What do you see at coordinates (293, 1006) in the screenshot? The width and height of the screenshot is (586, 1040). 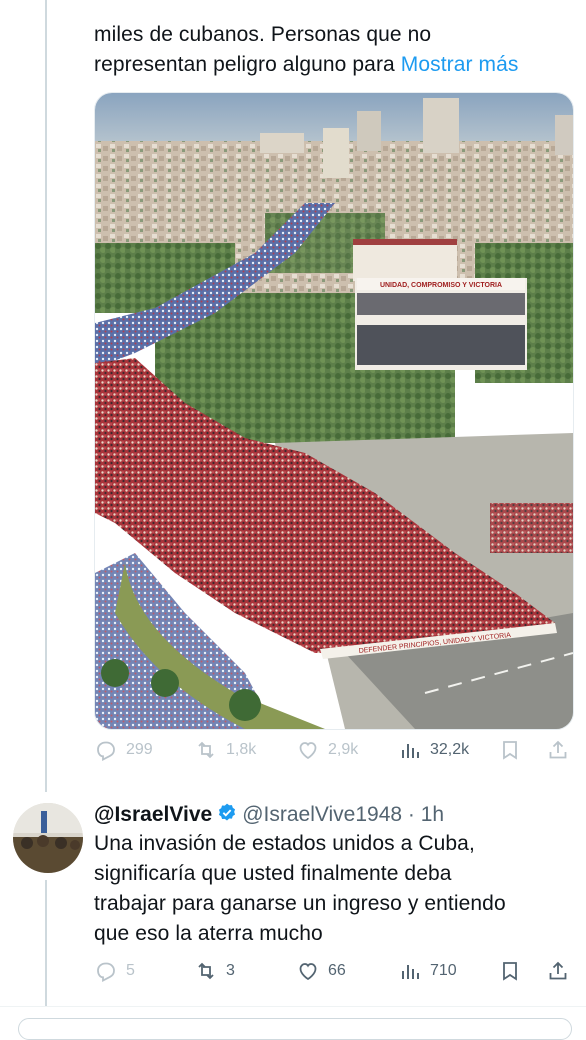 I see `tweet-divider` at bounding box center [293, 1006].